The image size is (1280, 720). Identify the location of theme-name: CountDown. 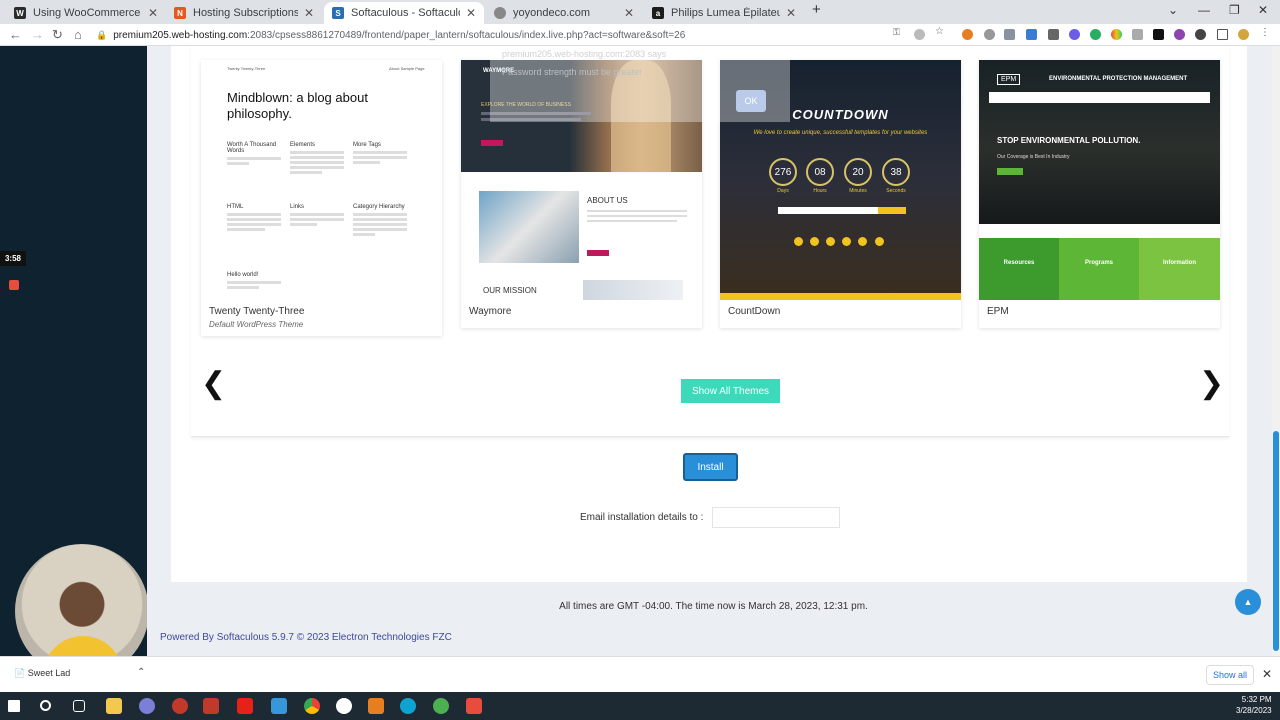
(754, 311).